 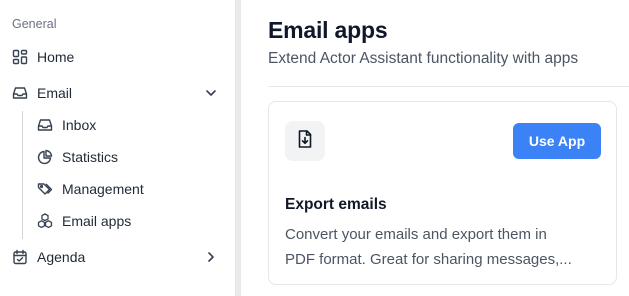 I want to click on sidebar-item-label: Management, so click(x=103, y=189).